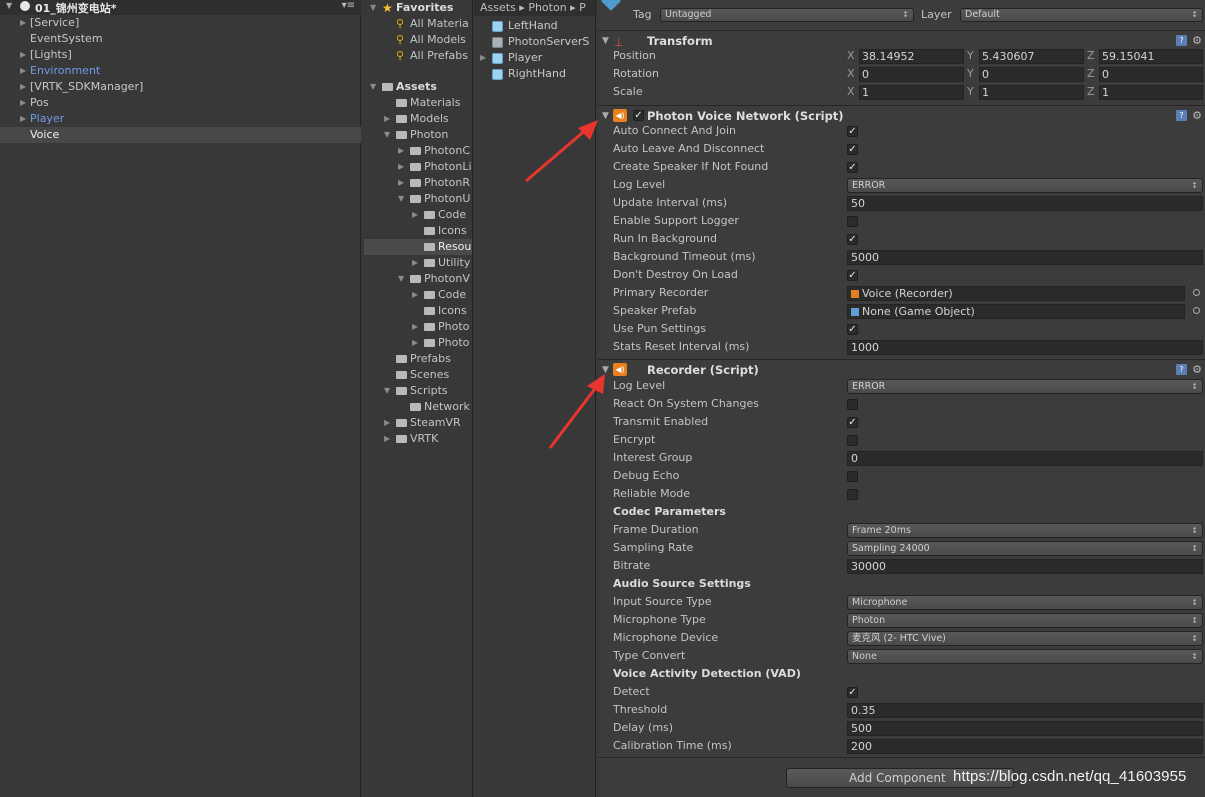 The height and width of the screenshot is (797, 1205). Describe the element at coordinates (1031, 56) in the screenshot. I see `vector-value: 5.430607` at that location.